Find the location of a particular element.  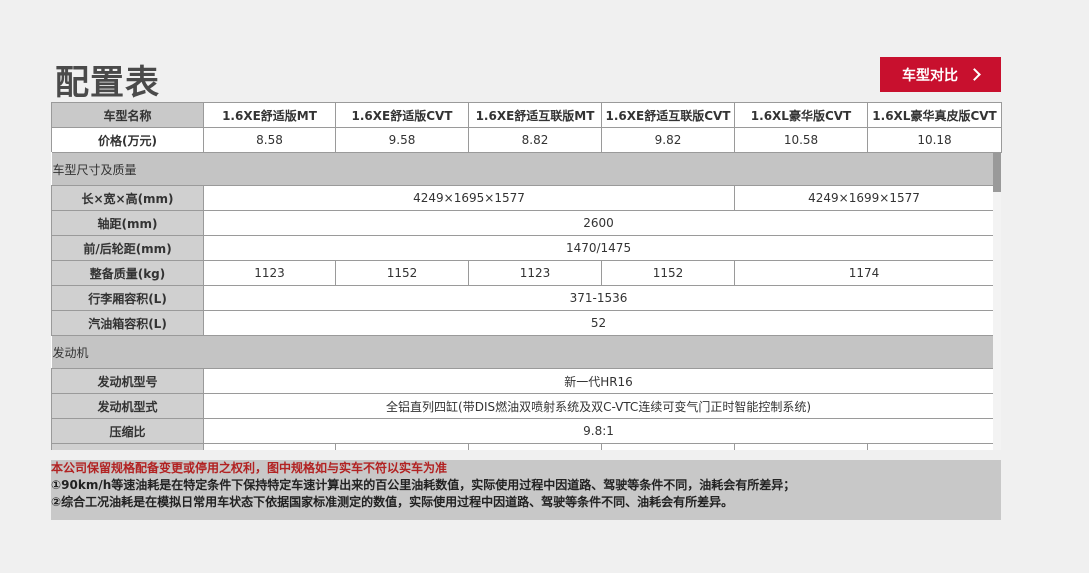

spec-value: 4249×1695×1577 is located at coordinates (469, 198).